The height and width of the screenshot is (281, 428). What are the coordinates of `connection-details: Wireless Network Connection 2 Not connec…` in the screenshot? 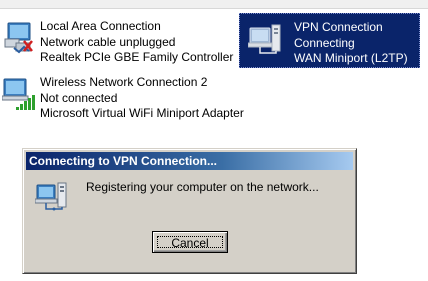 It's located at (142, 98).